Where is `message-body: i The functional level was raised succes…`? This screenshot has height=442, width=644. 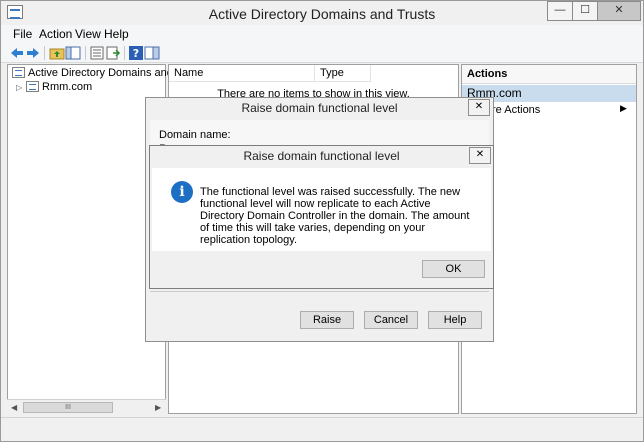
message-body: i The functional level was raised succes… is located at coordinates (321, 209).